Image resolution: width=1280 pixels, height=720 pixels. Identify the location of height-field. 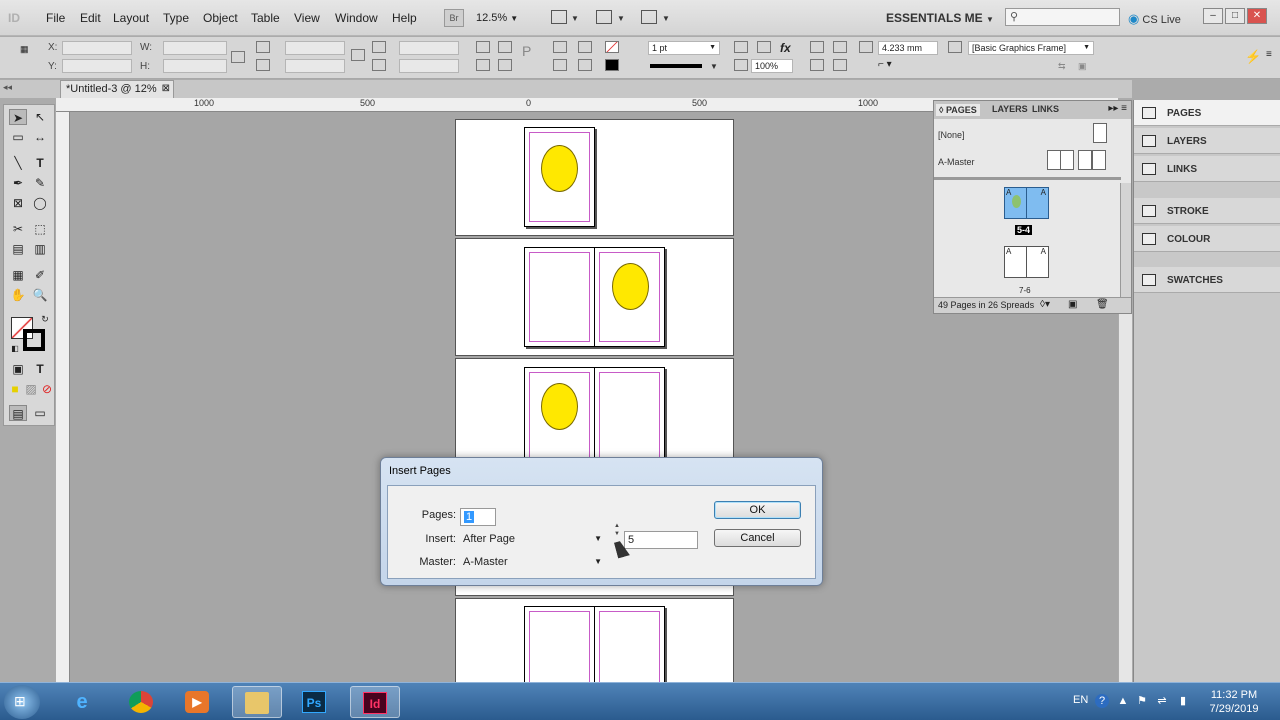
(195, 66).